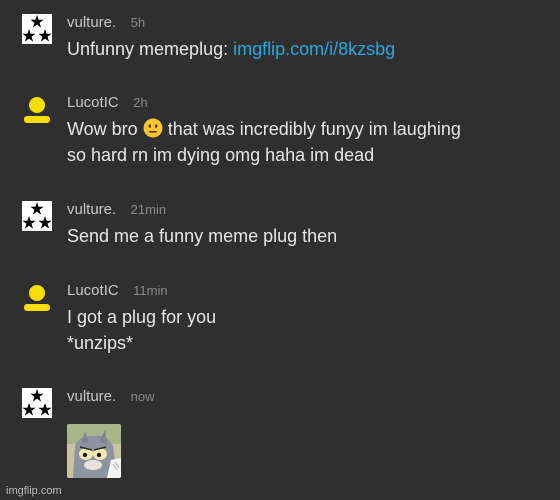  What do you see at coordinates (153, 128) in the screenshot?
I see `neutral-face-emoji` at bounding box center [153, 128].